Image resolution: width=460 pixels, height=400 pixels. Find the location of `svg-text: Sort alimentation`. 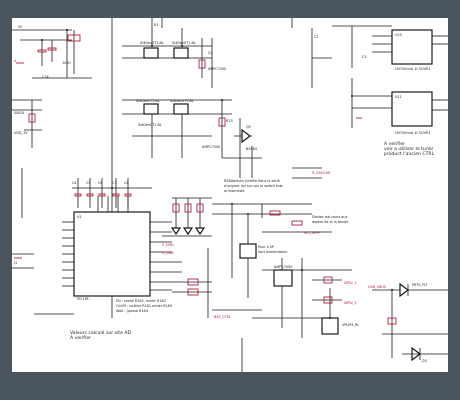

svg-text: Sort alimentation is located at coordinates (272, 252).